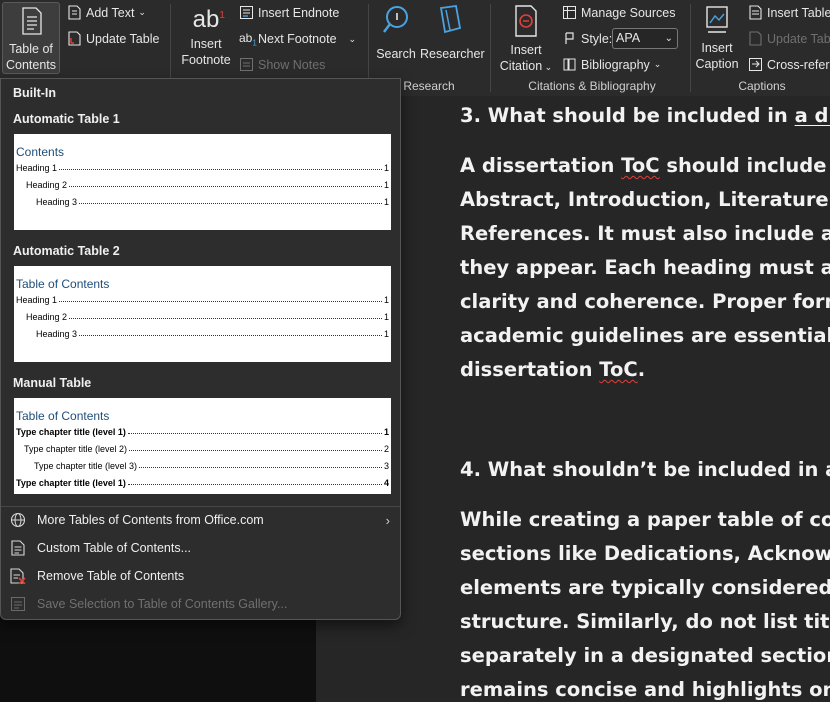 This screenshot has height=702, width=830. What do you see at coordinates (627, 115) in the screenshot?
I see `heading-3-text: 3. What should be included in` at bounding box center [627, 115].